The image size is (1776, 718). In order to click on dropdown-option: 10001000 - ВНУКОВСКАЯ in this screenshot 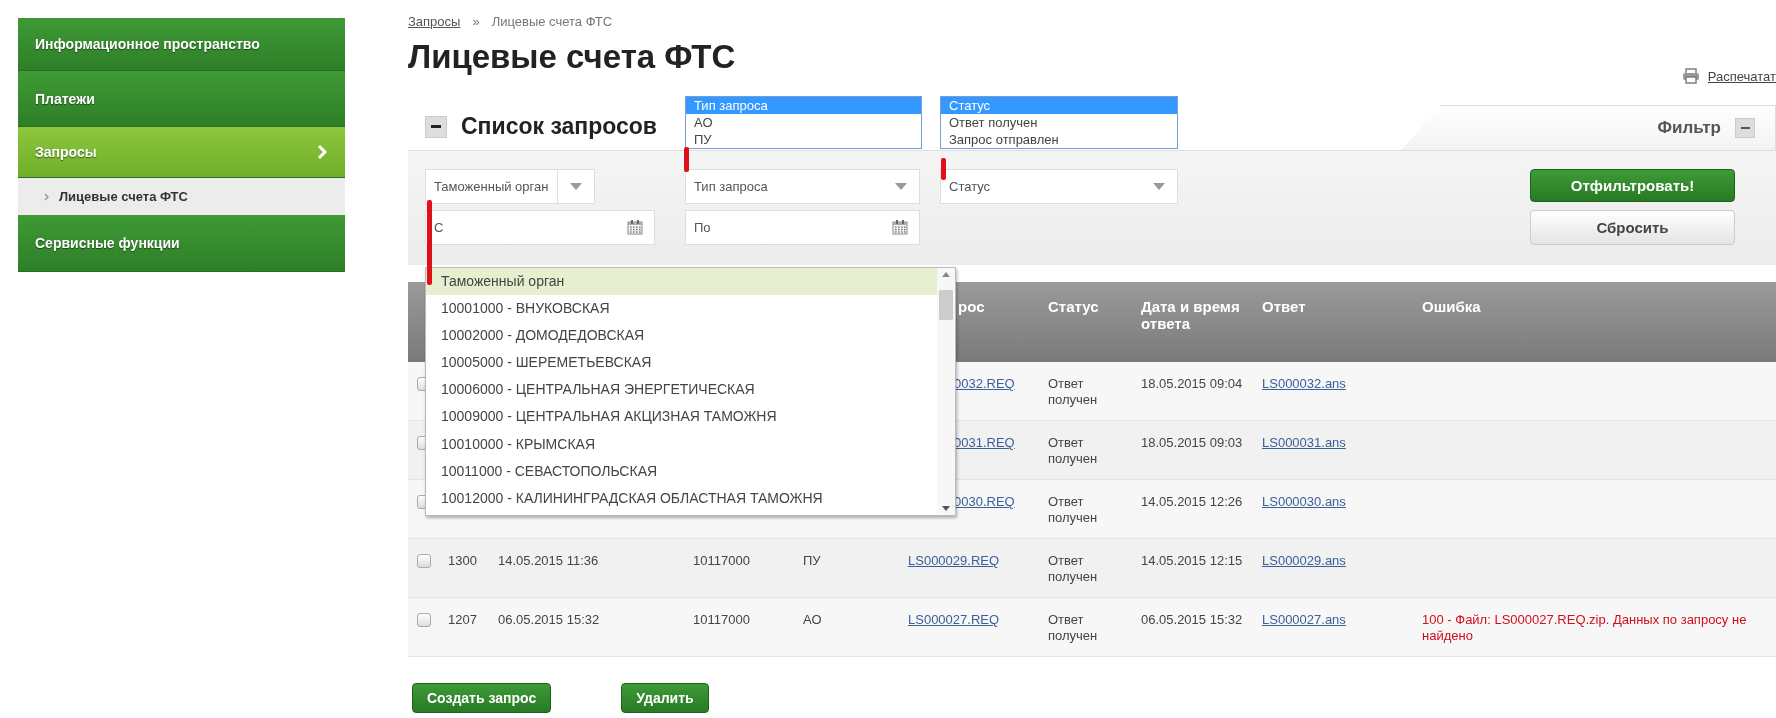, I will do `click(681, 309)`.